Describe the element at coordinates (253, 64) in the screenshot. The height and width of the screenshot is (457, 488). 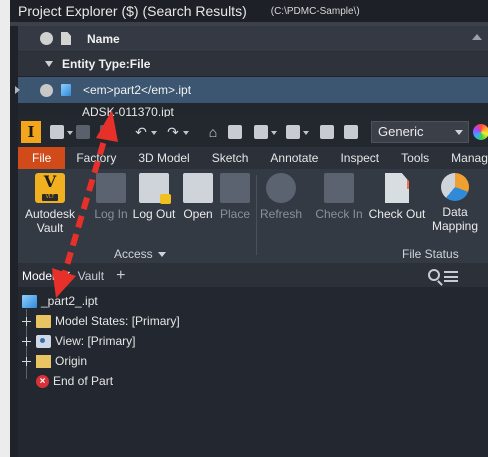
I see `group-header-entity-type: Entity Type:File` at that location.